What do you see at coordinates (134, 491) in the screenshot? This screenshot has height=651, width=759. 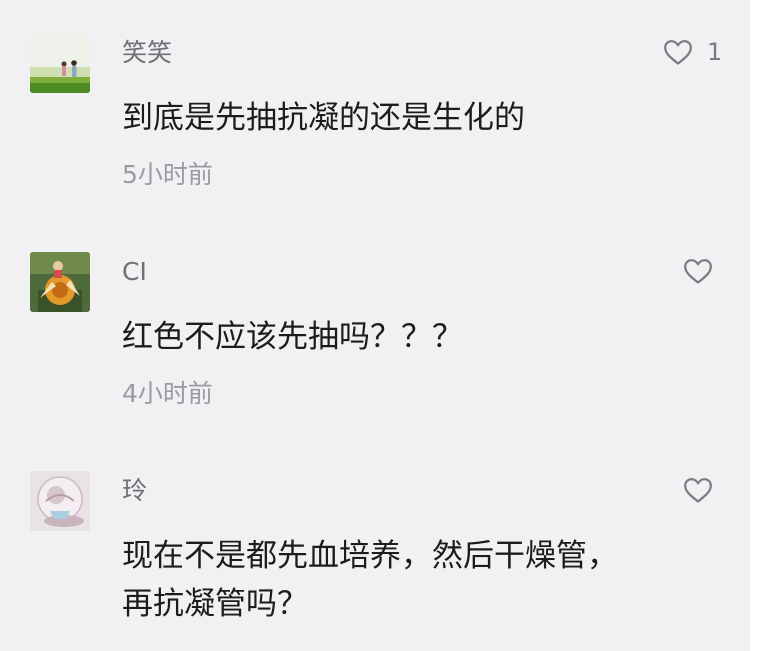 I see `username: 玲` at bounding box center [134, 491].